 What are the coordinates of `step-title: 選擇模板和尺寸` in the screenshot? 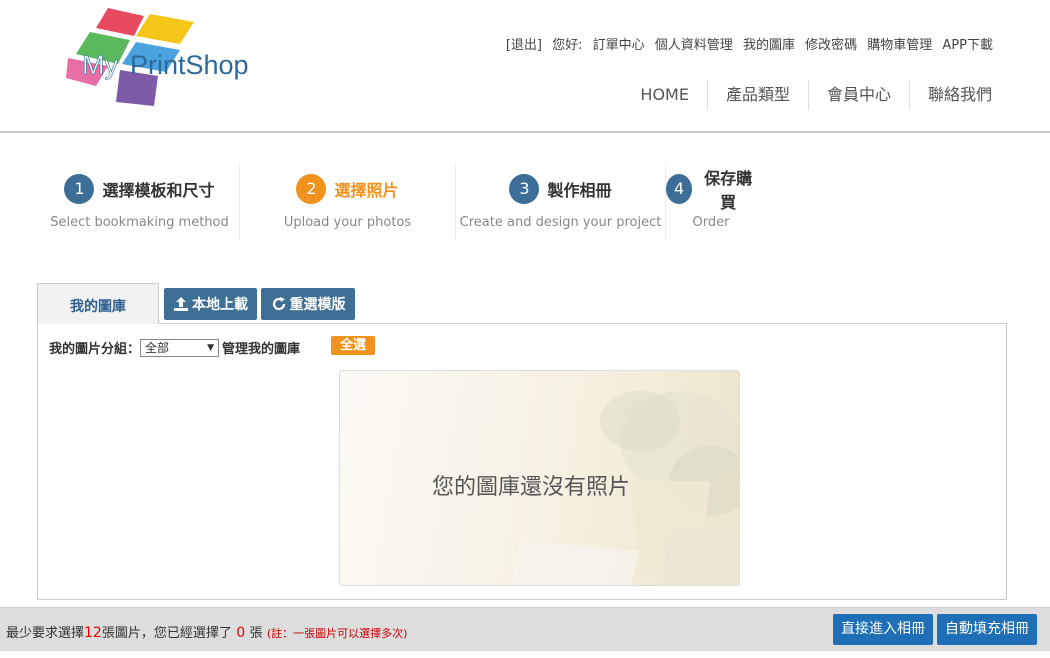 It's located at (158, 190).